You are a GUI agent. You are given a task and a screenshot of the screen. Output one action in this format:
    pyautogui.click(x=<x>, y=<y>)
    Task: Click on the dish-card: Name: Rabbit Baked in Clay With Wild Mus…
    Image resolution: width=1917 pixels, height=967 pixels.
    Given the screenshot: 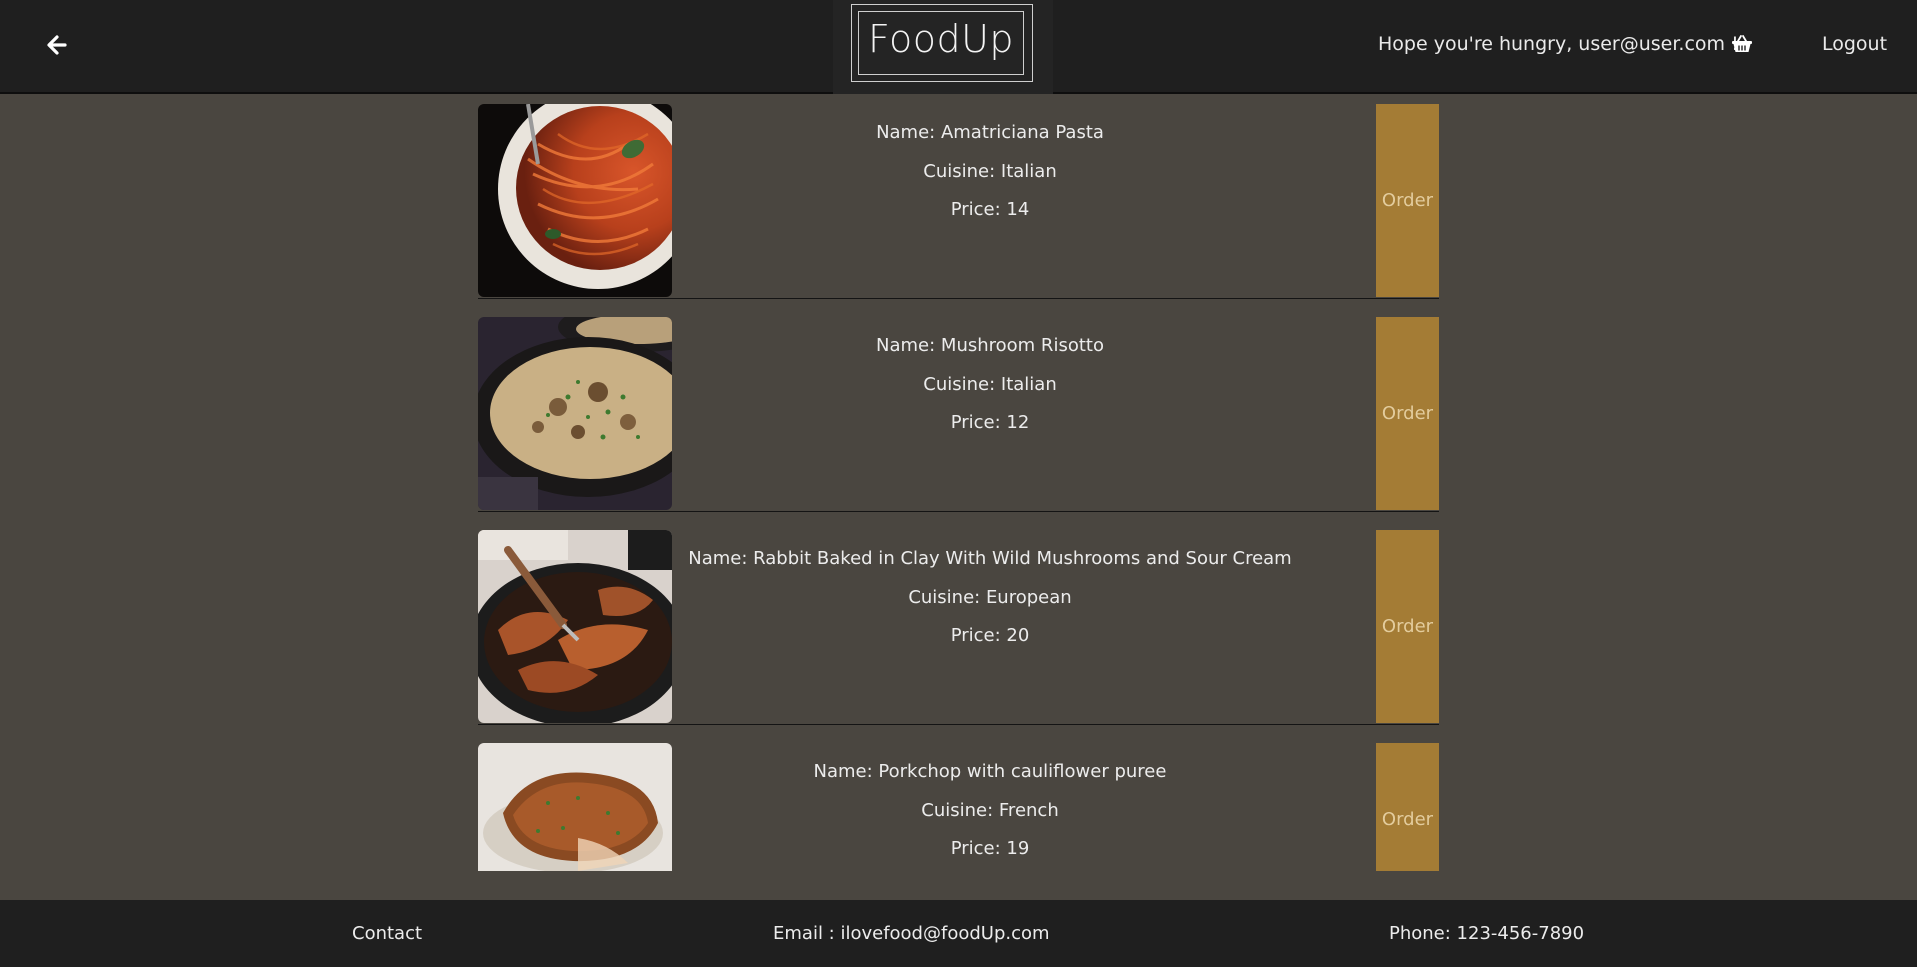 What is the action you would take?
    pyautogui.click(x=958, y=627)
    